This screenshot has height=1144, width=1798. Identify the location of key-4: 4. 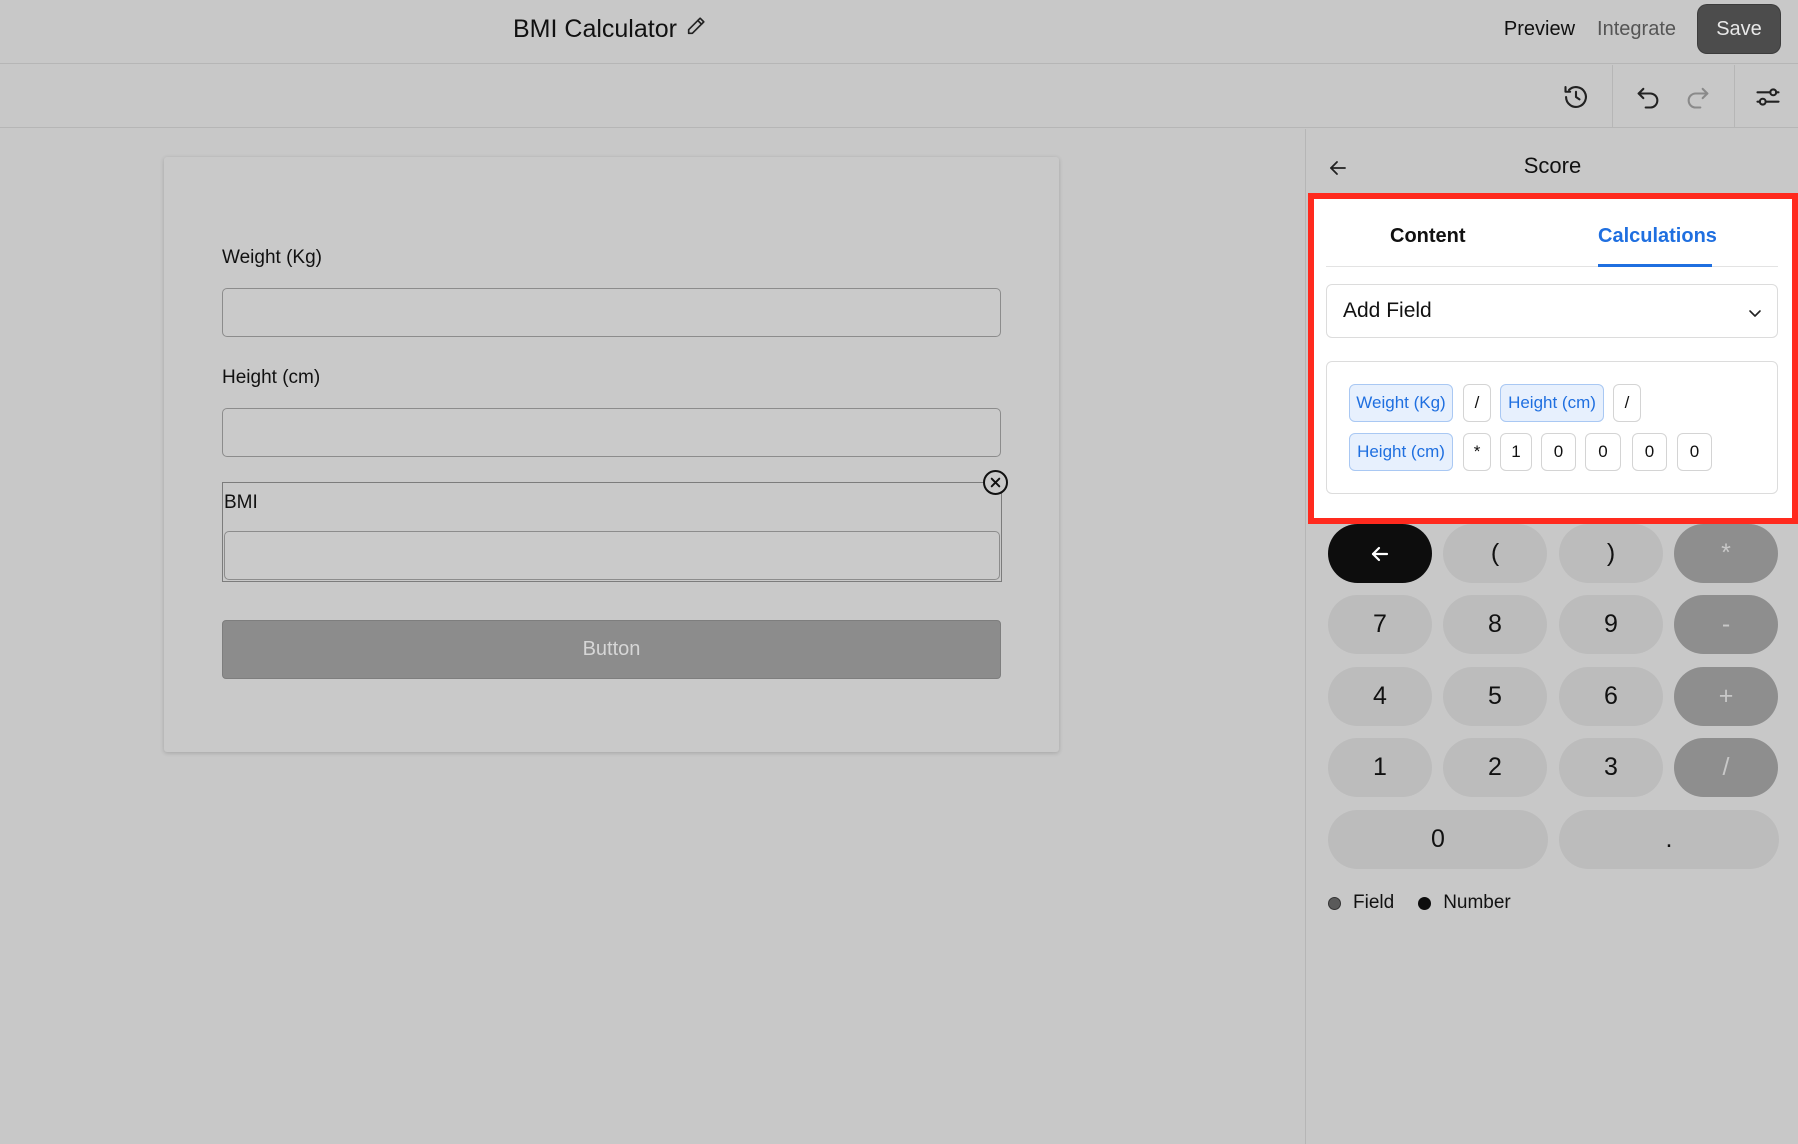
(1380, 696).